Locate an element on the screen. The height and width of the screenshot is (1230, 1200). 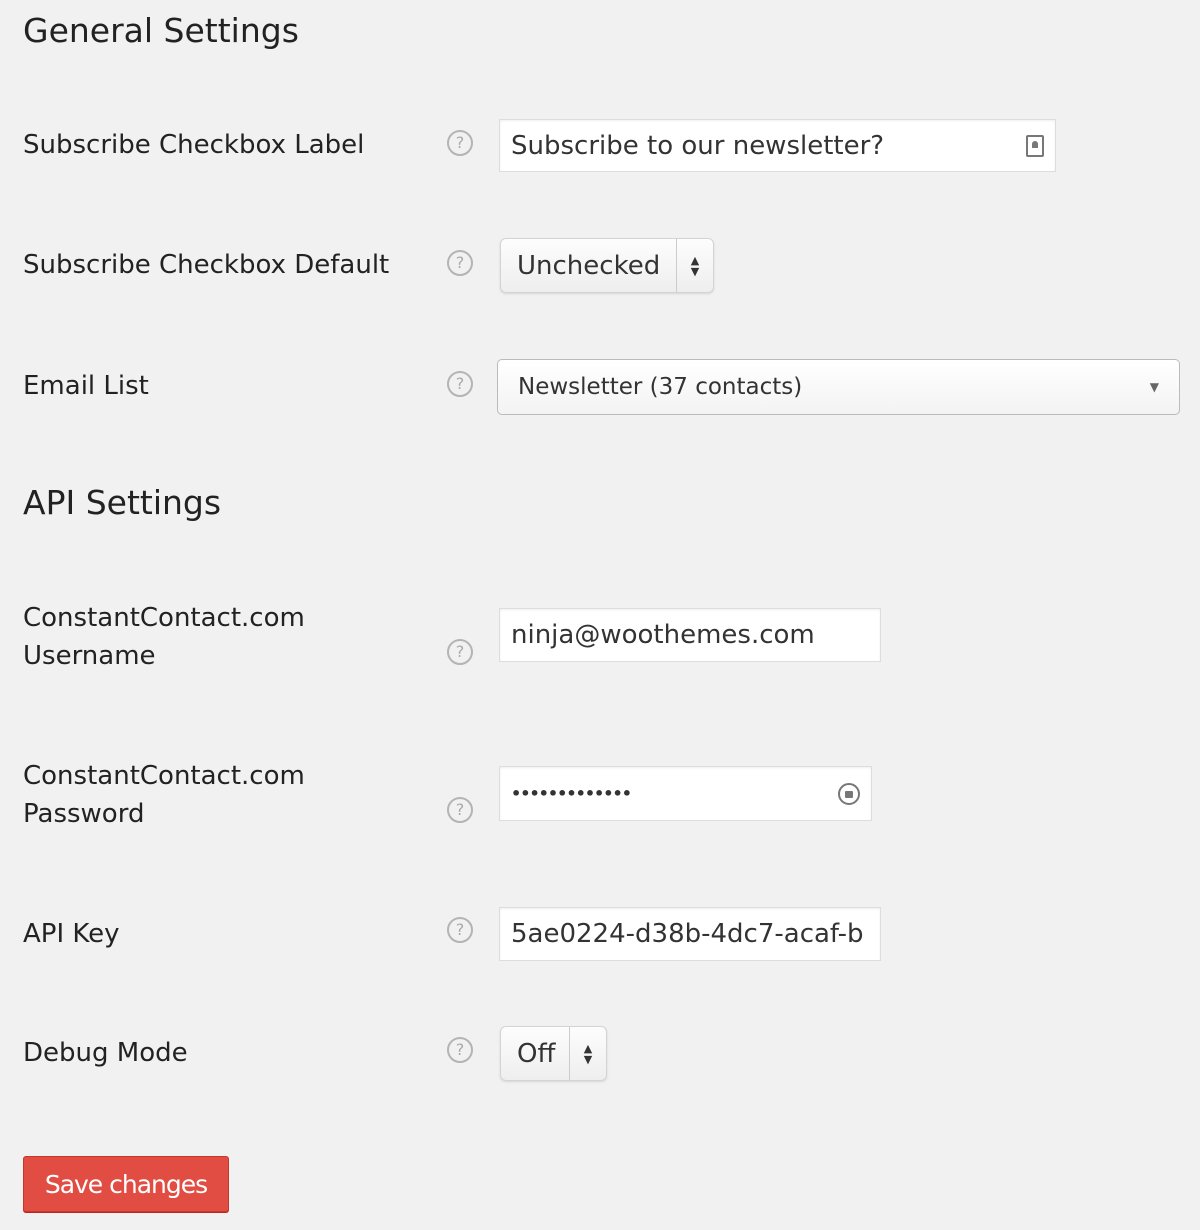
username-label: ConstantContact.com Username is located at coordinates (164, 637).